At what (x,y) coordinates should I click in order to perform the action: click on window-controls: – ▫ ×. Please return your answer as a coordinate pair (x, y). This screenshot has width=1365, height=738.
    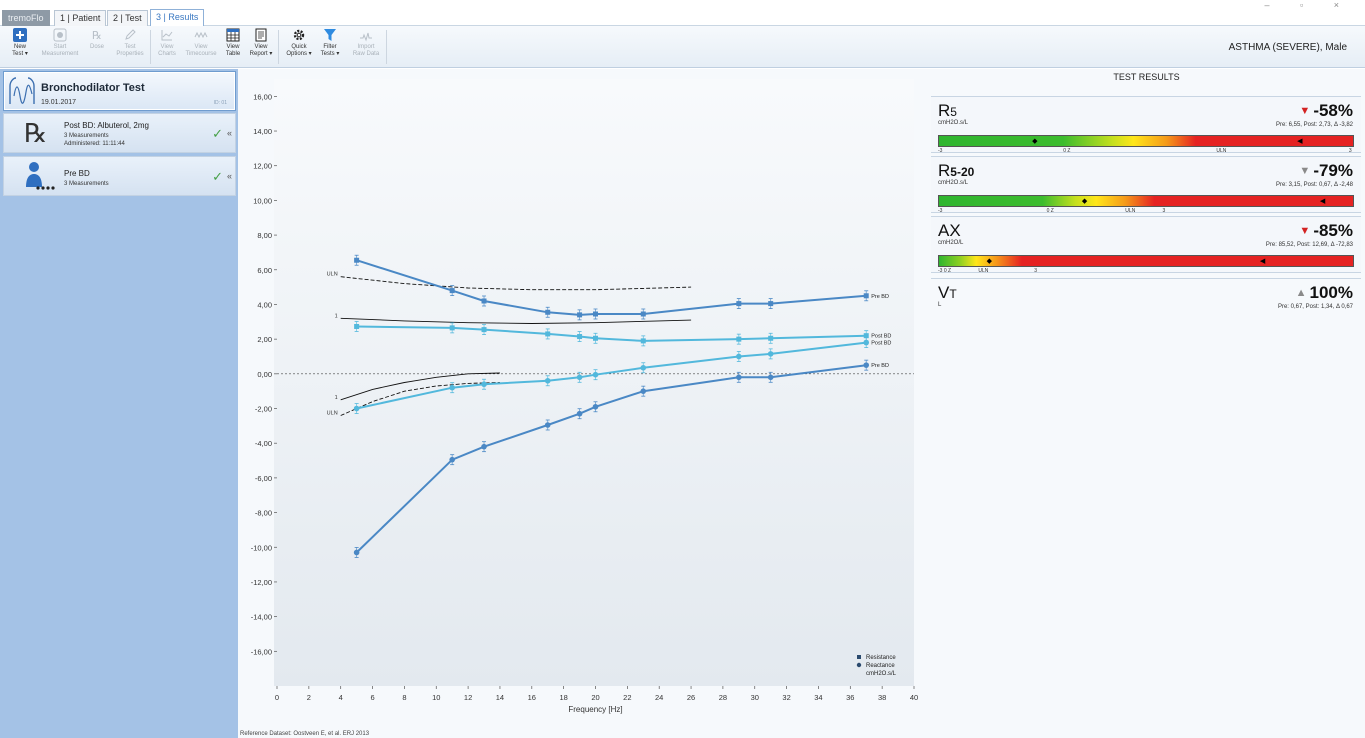
    Looking at the image, I should click on (1309, 5).